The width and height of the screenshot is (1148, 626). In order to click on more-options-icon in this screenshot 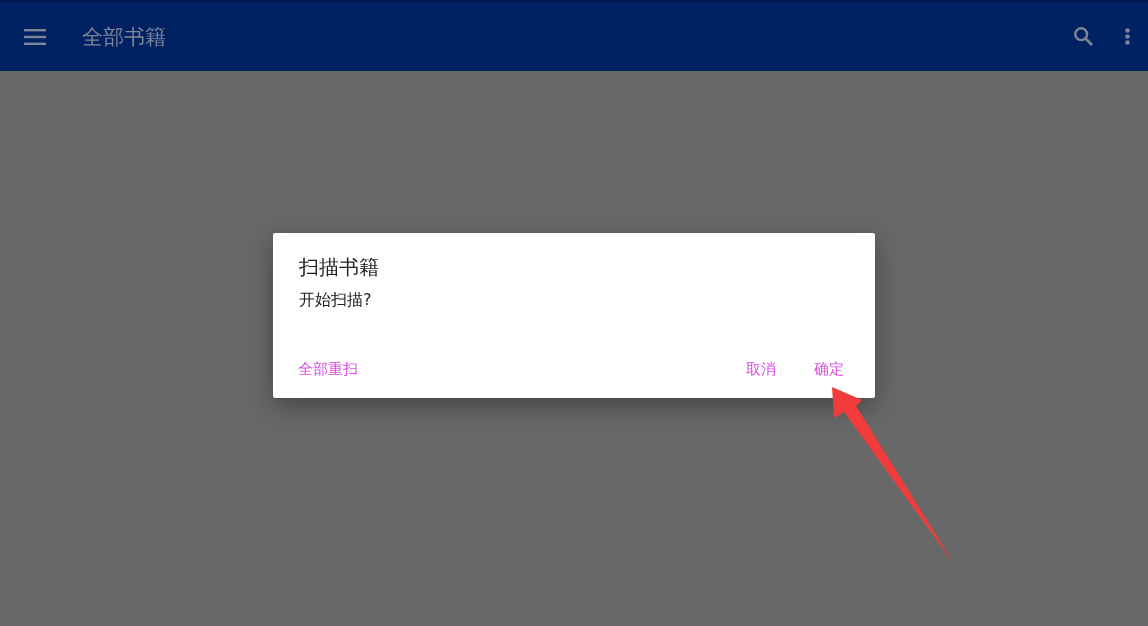, I will do `click(1127, 36)`.